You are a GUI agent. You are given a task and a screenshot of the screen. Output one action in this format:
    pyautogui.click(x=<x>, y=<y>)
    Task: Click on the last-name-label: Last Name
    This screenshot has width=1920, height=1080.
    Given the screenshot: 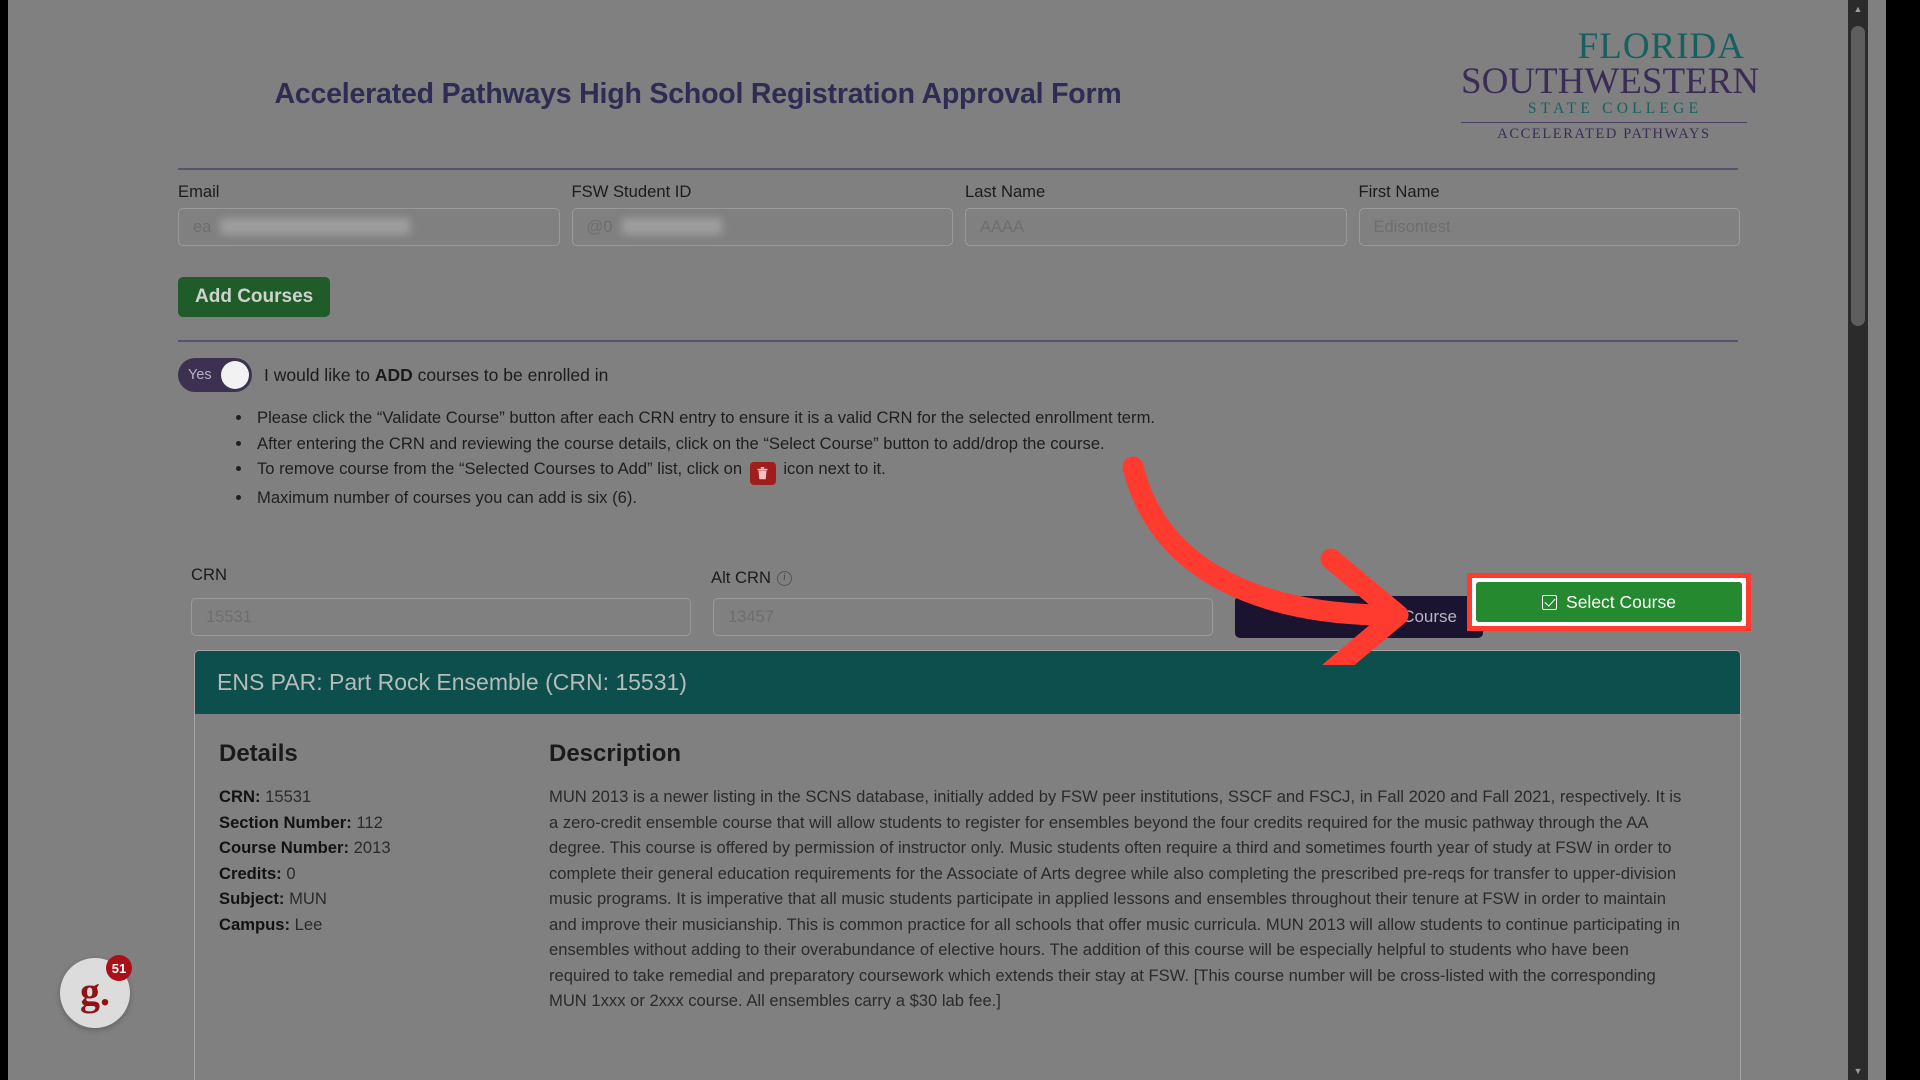 What is the action you would take?
    pyautogui.click(x=1005, y=191)
    